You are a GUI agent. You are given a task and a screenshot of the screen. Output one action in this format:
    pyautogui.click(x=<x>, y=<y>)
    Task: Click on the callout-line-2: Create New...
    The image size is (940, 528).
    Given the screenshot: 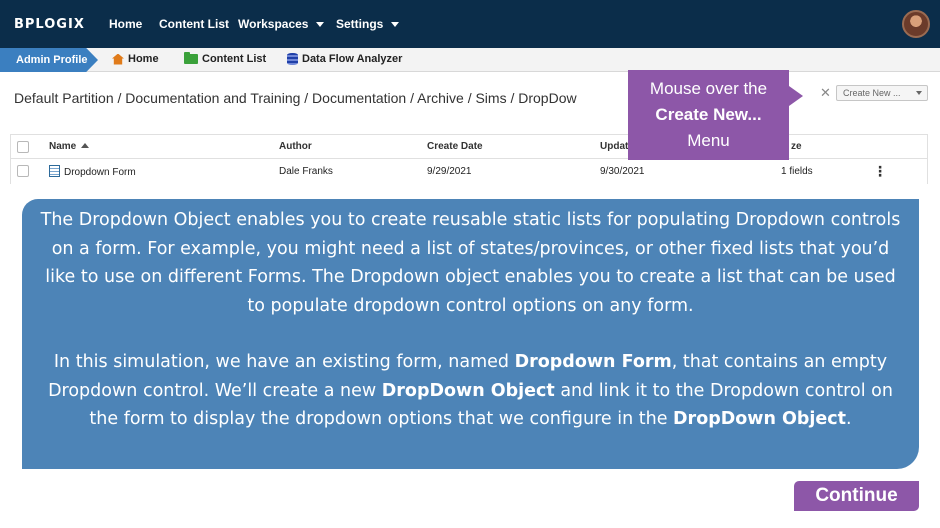 What is the action you would take?
    pyautogui.click(x=708, y=114)
    